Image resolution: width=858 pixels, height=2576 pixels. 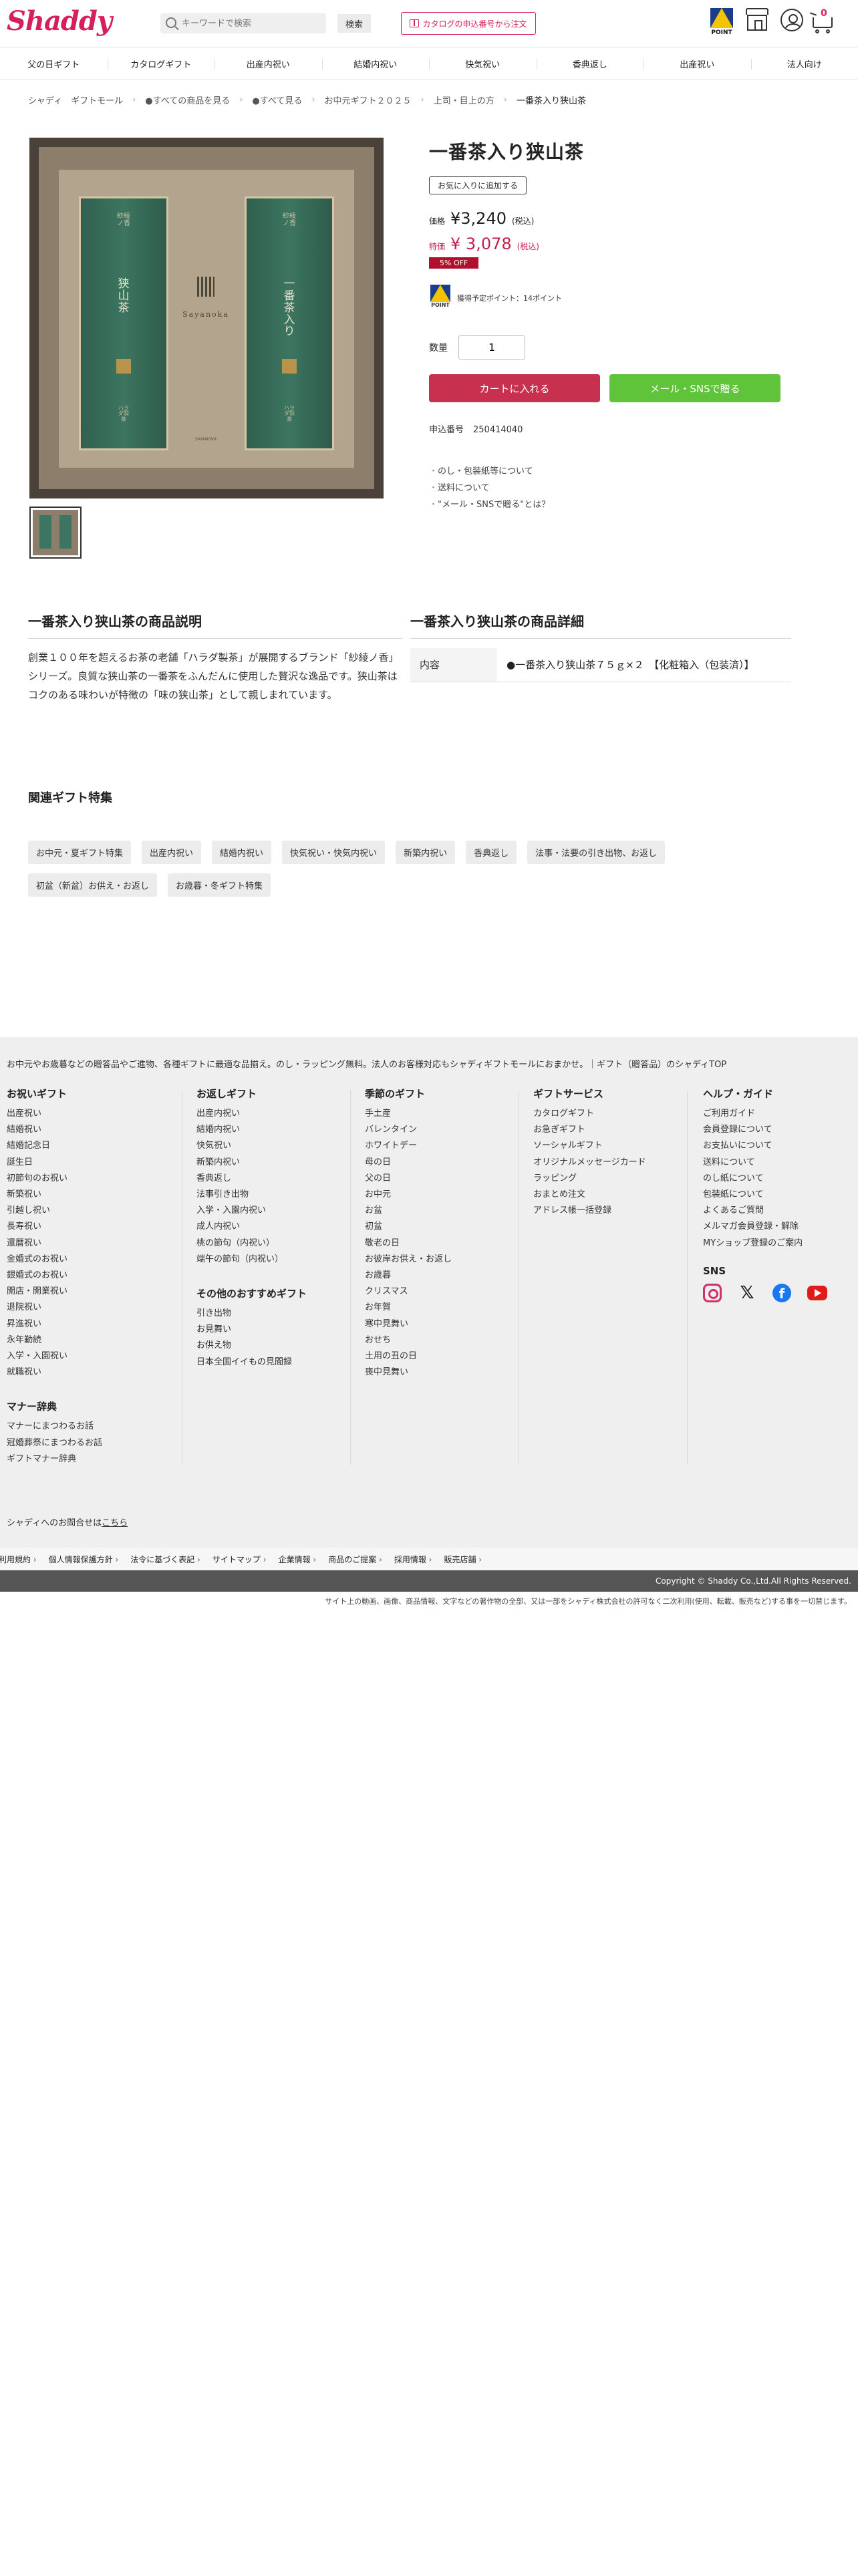 I want to click on footer-link: 土用の丑の日, so click(x=438, y=1356).